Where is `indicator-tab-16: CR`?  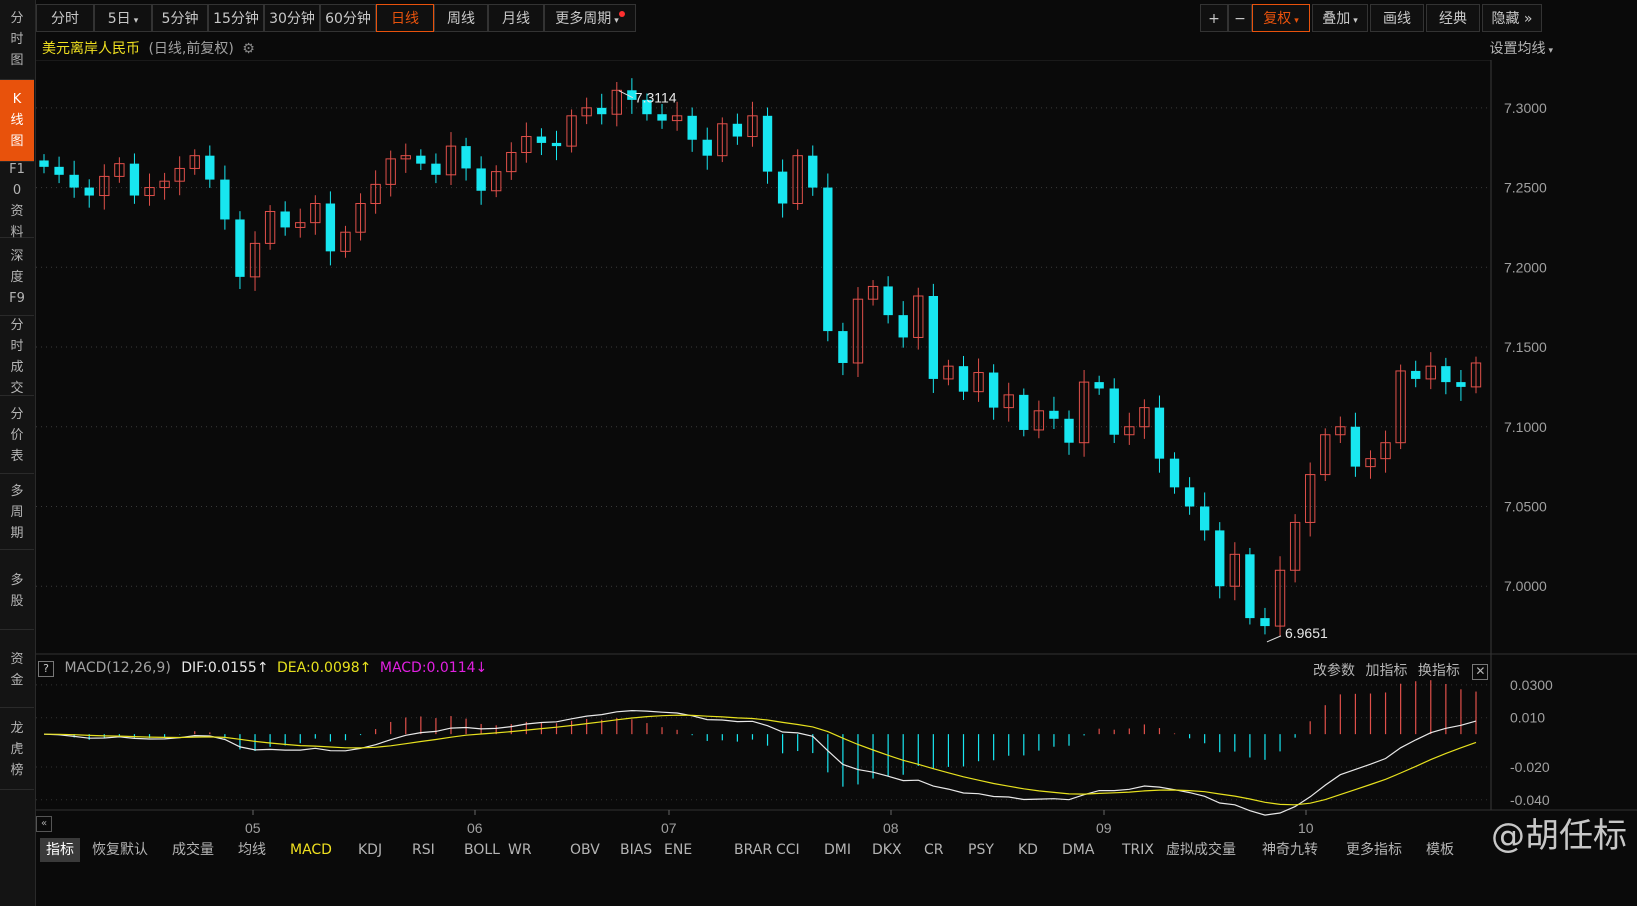 indicator-tab-16: CR is located at coordinates (934, 850).